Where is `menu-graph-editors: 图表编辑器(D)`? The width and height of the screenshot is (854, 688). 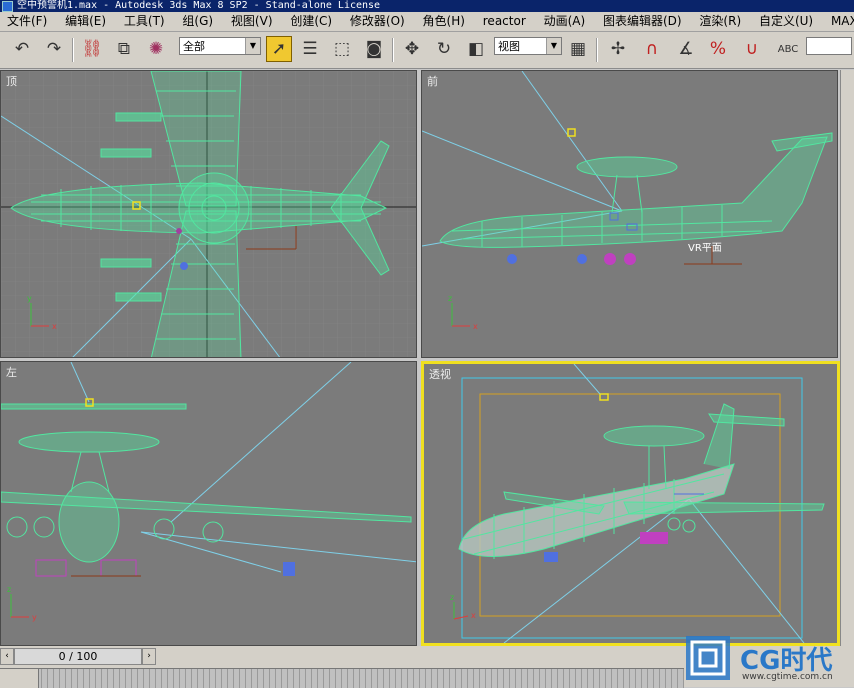 menu-graph-editors: 图表编辑器(D) is located at coordinates (642, 21).